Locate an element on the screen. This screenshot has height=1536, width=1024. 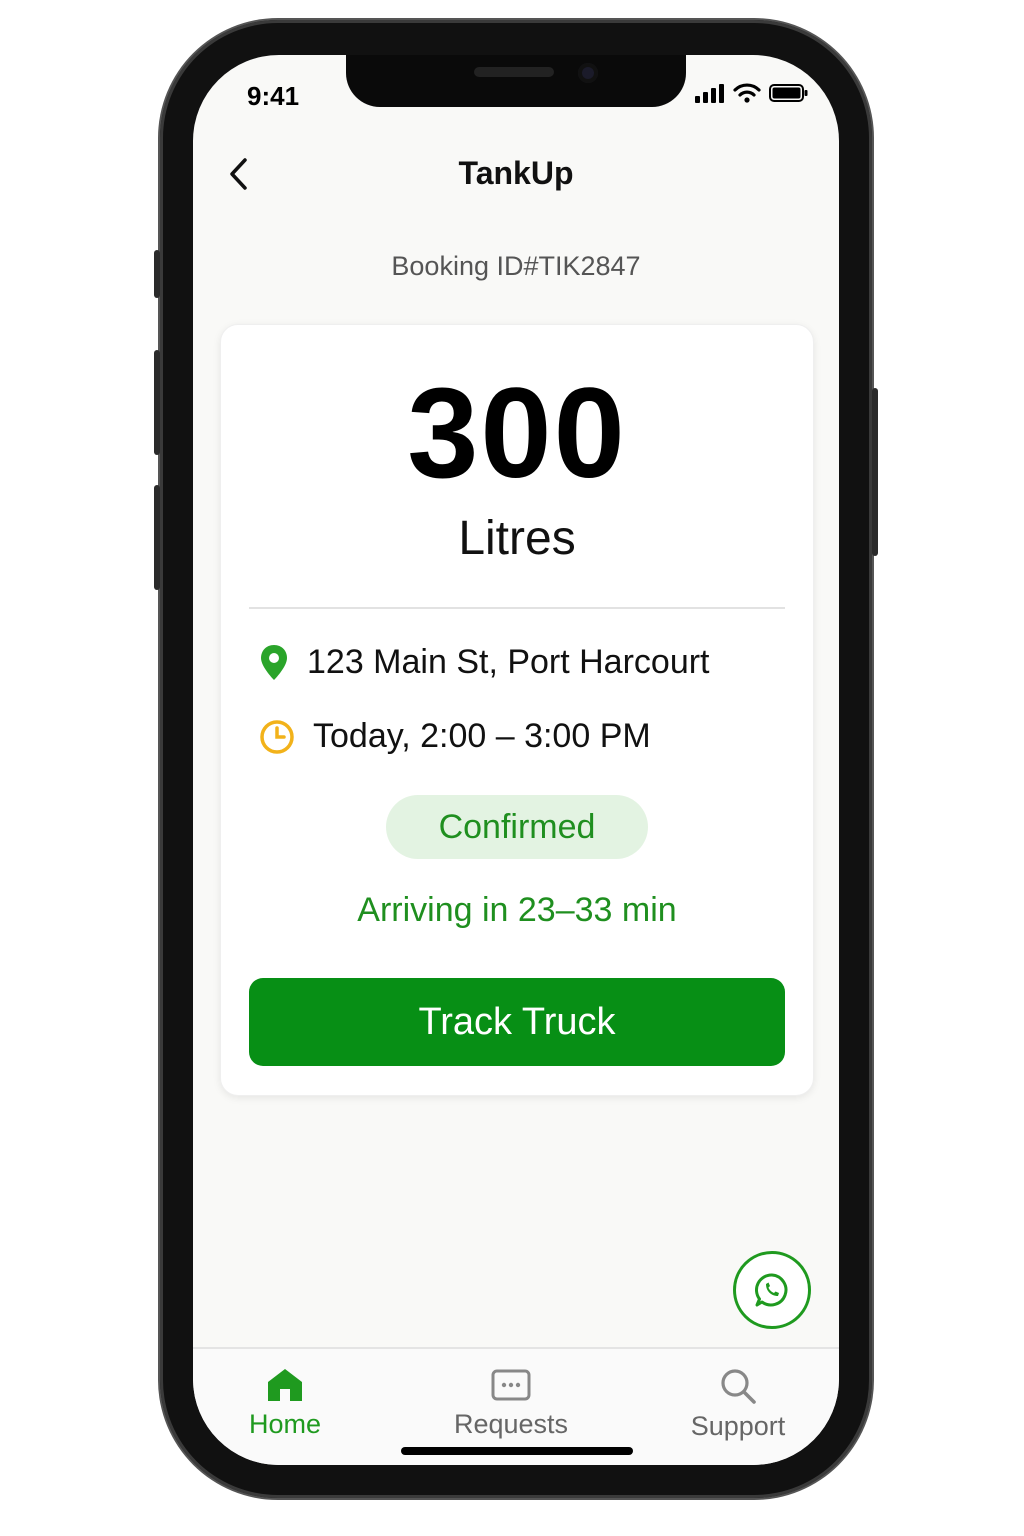
camera is located at coordinates (588, 73).